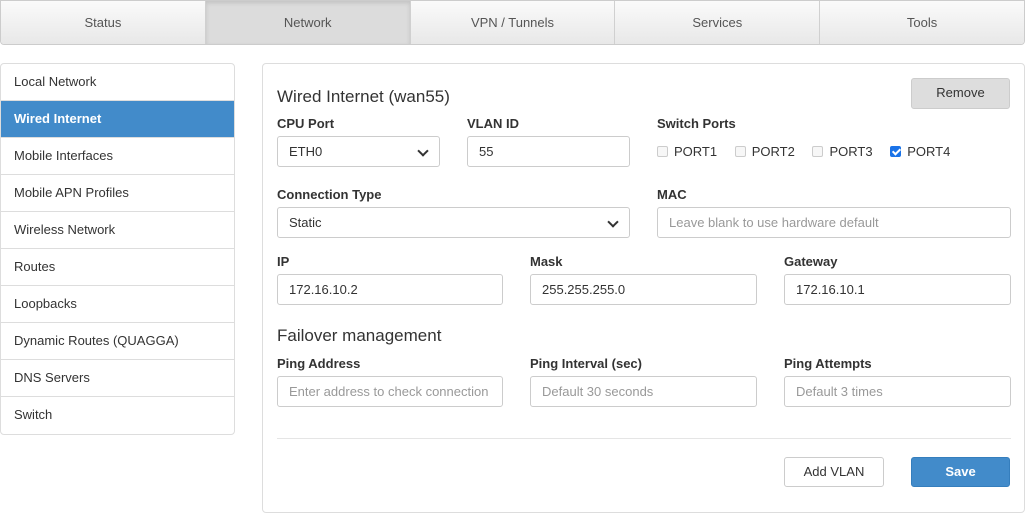  I want to click on save-button: Save, so click(960, 472).